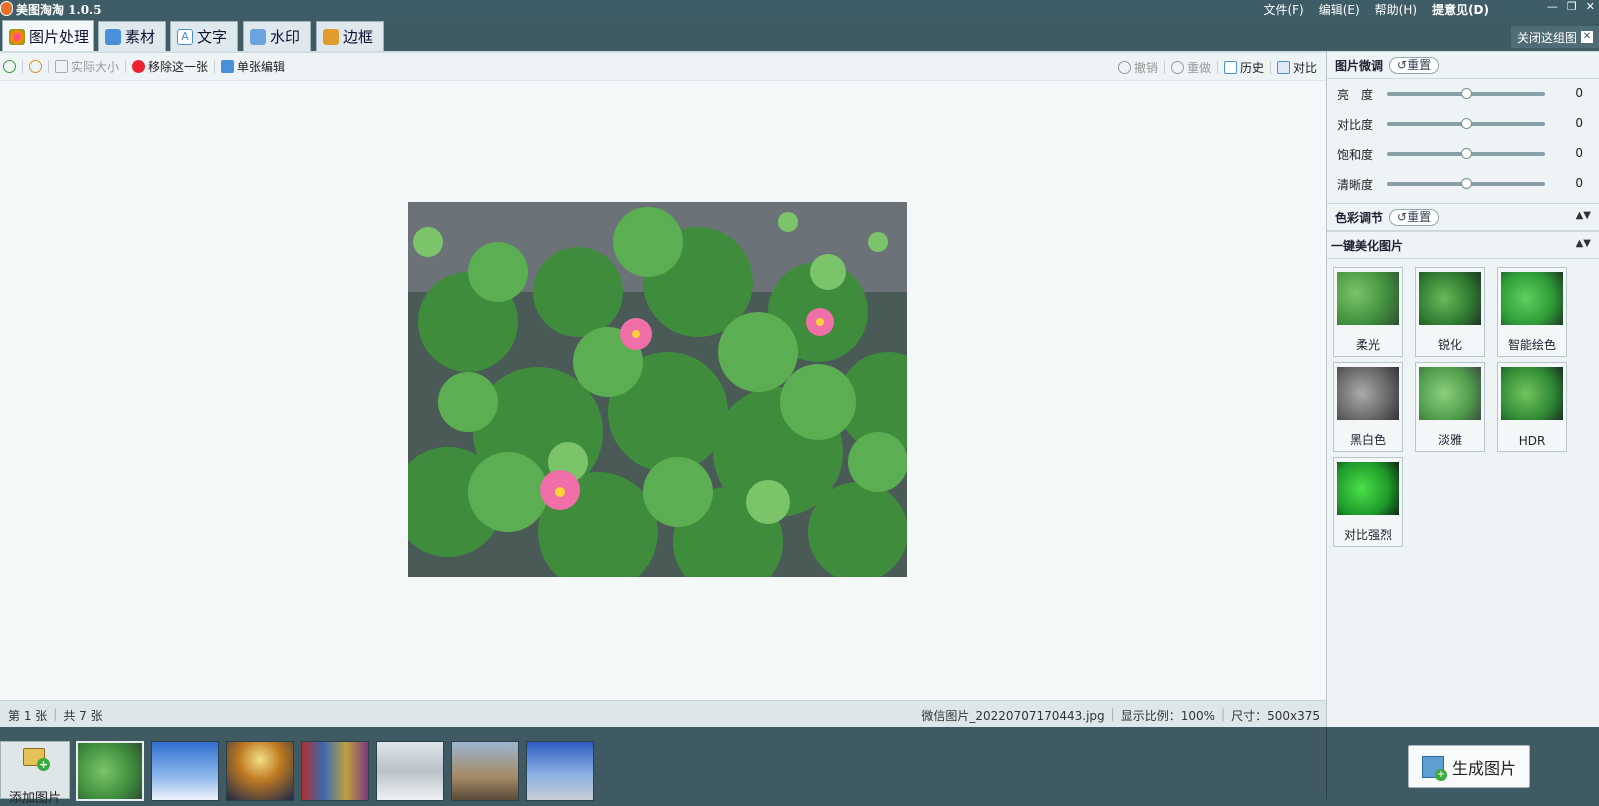  I want to click on add-image-button: + 添加图片, so click(35, 773).